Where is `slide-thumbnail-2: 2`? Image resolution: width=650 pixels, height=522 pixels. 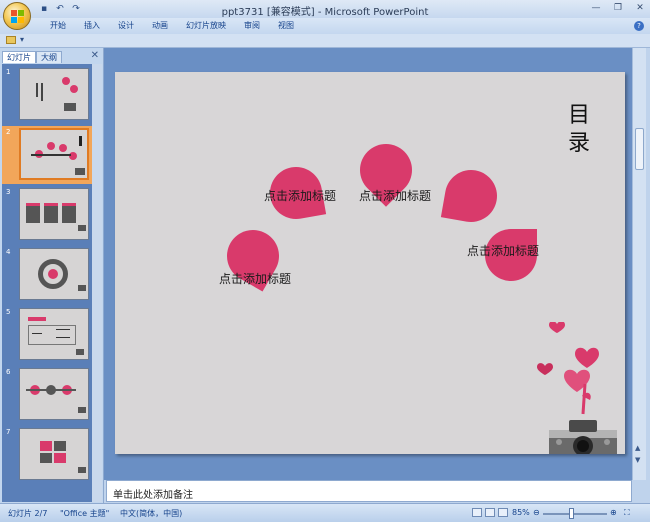
slide-thumbnail-2: 2 is located at coordinates (47, 155).